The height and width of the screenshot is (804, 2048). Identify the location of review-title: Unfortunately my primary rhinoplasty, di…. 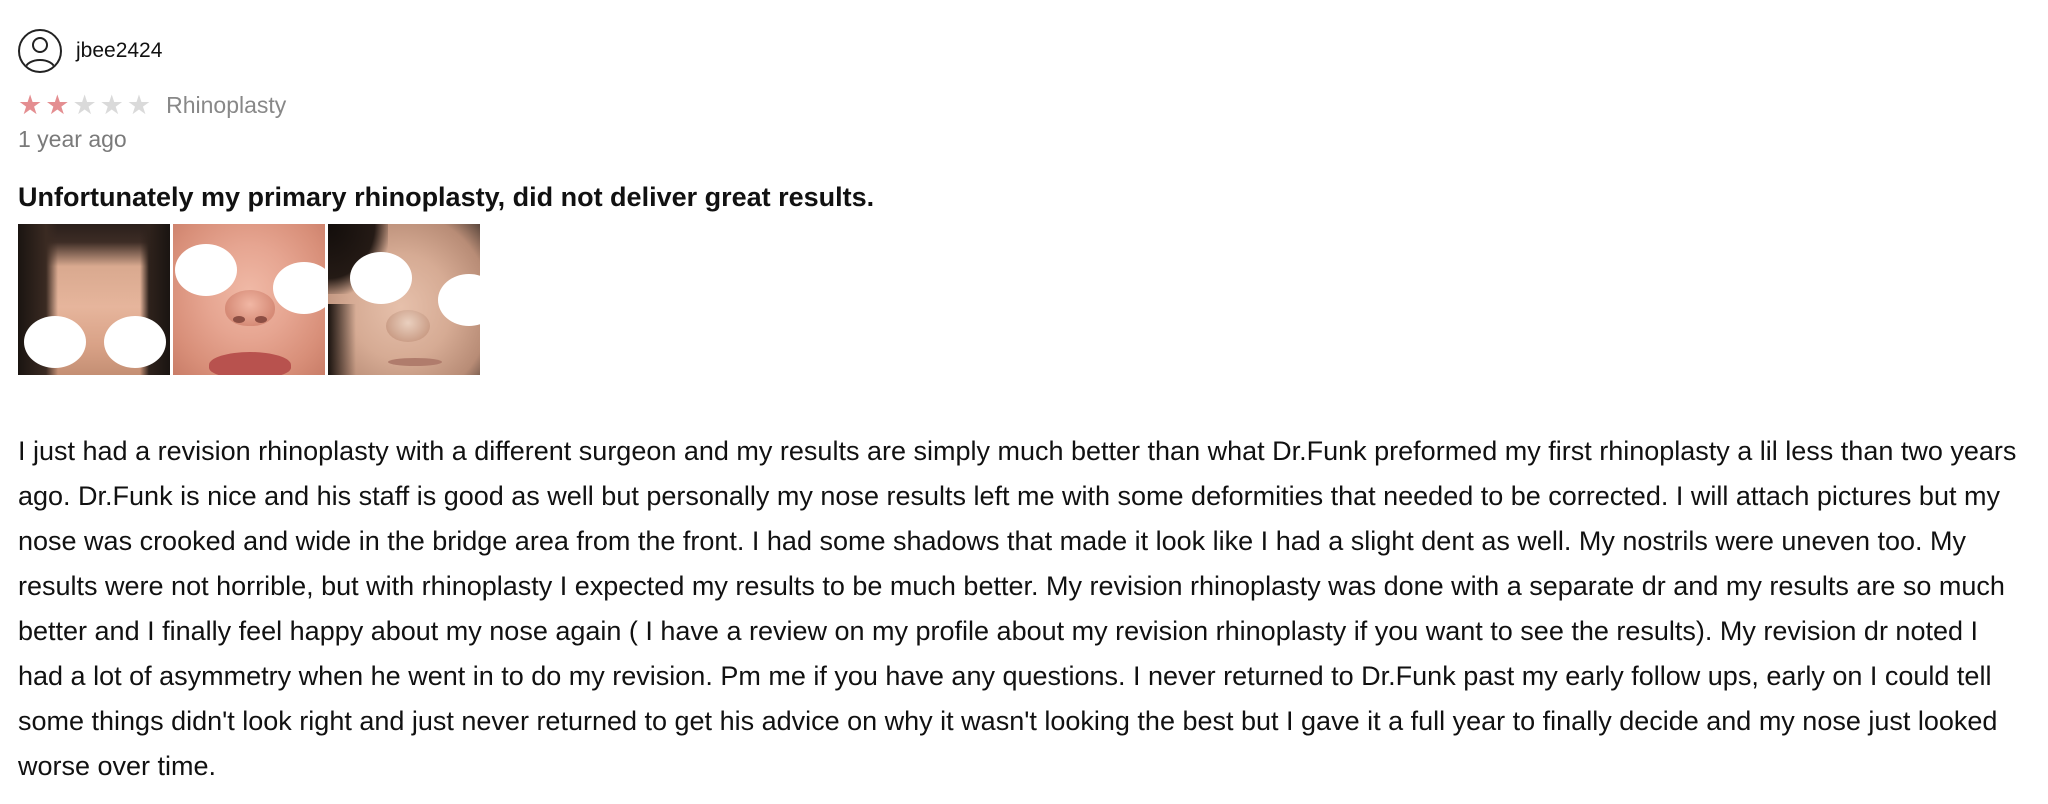
(446, 197).